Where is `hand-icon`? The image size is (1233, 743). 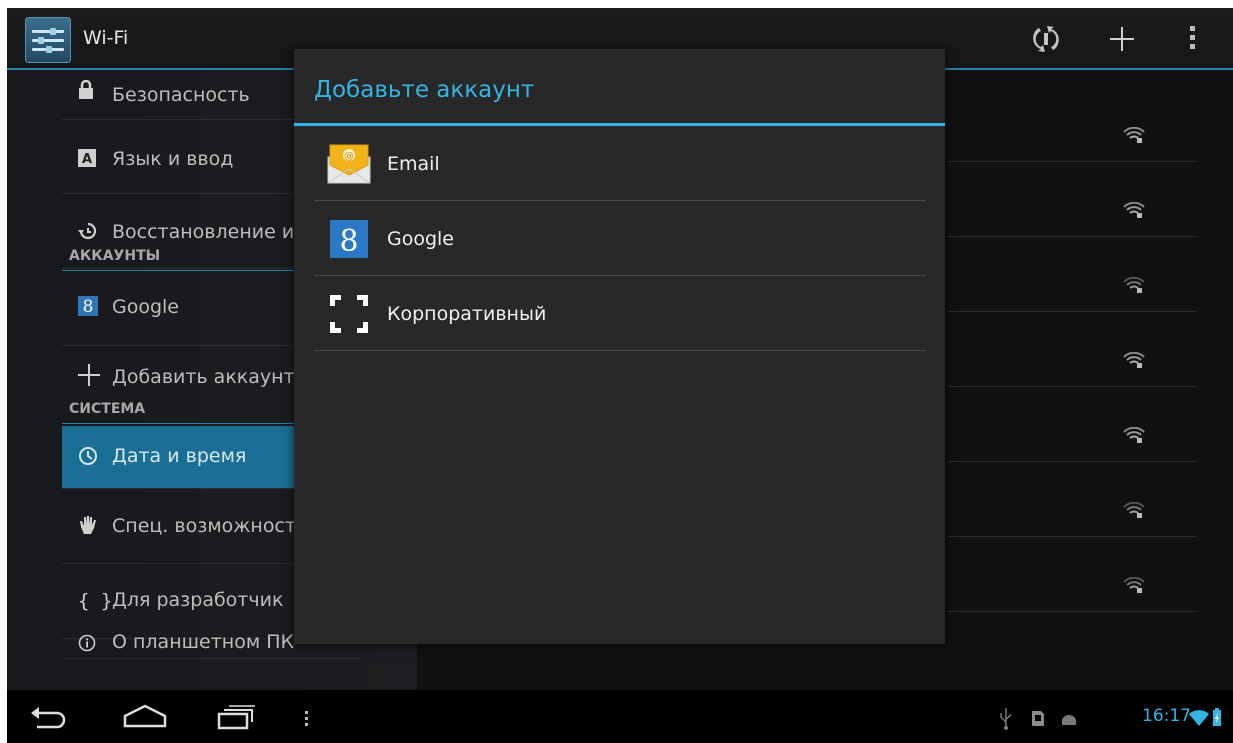 hand-icon is located at coordinates (88, 527).